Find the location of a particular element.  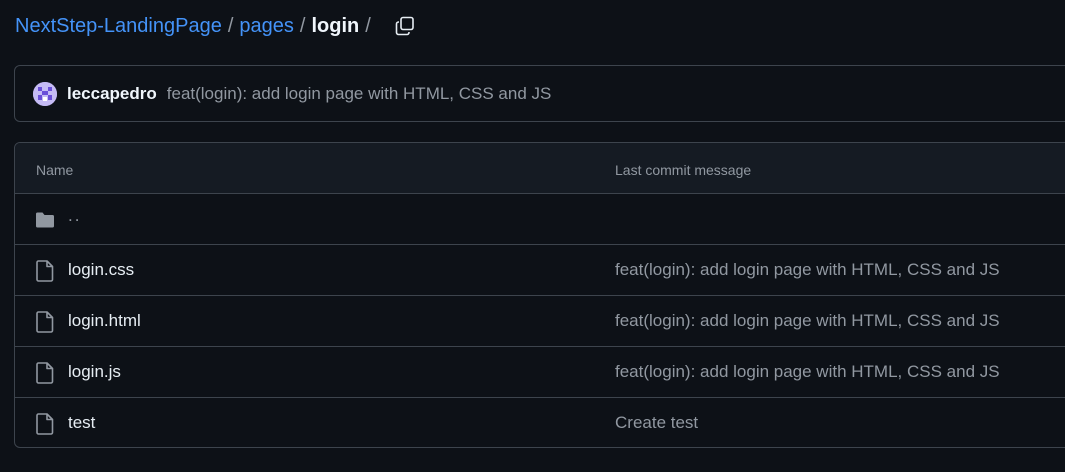

copy-path-button is located at coordinates (405, 26).